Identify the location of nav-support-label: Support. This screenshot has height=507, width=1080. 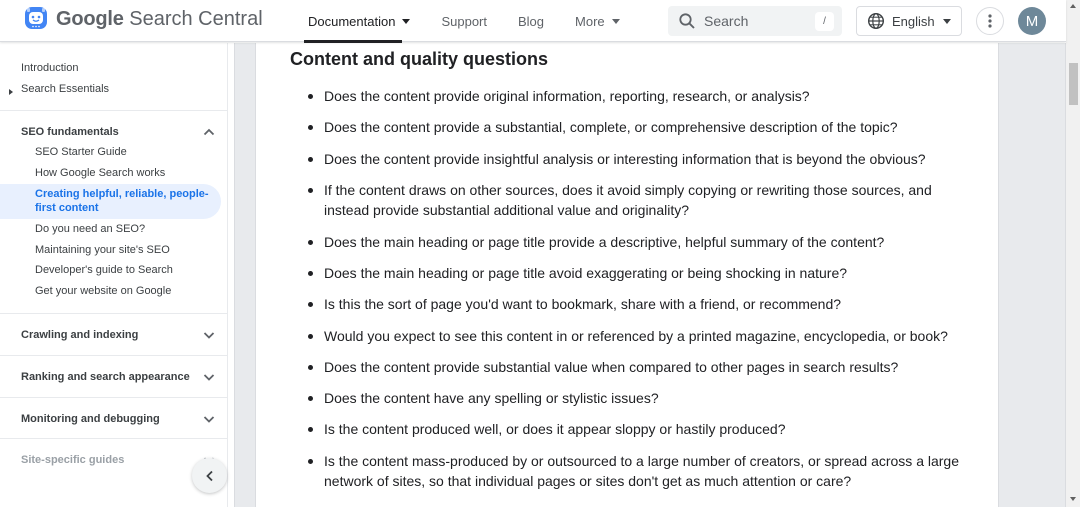
(464, 21).